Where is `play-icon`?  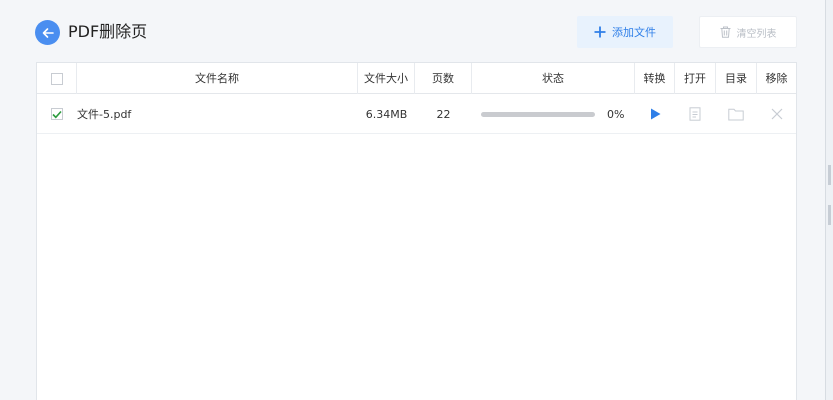 play-icon is located at coordinates (655, 114).